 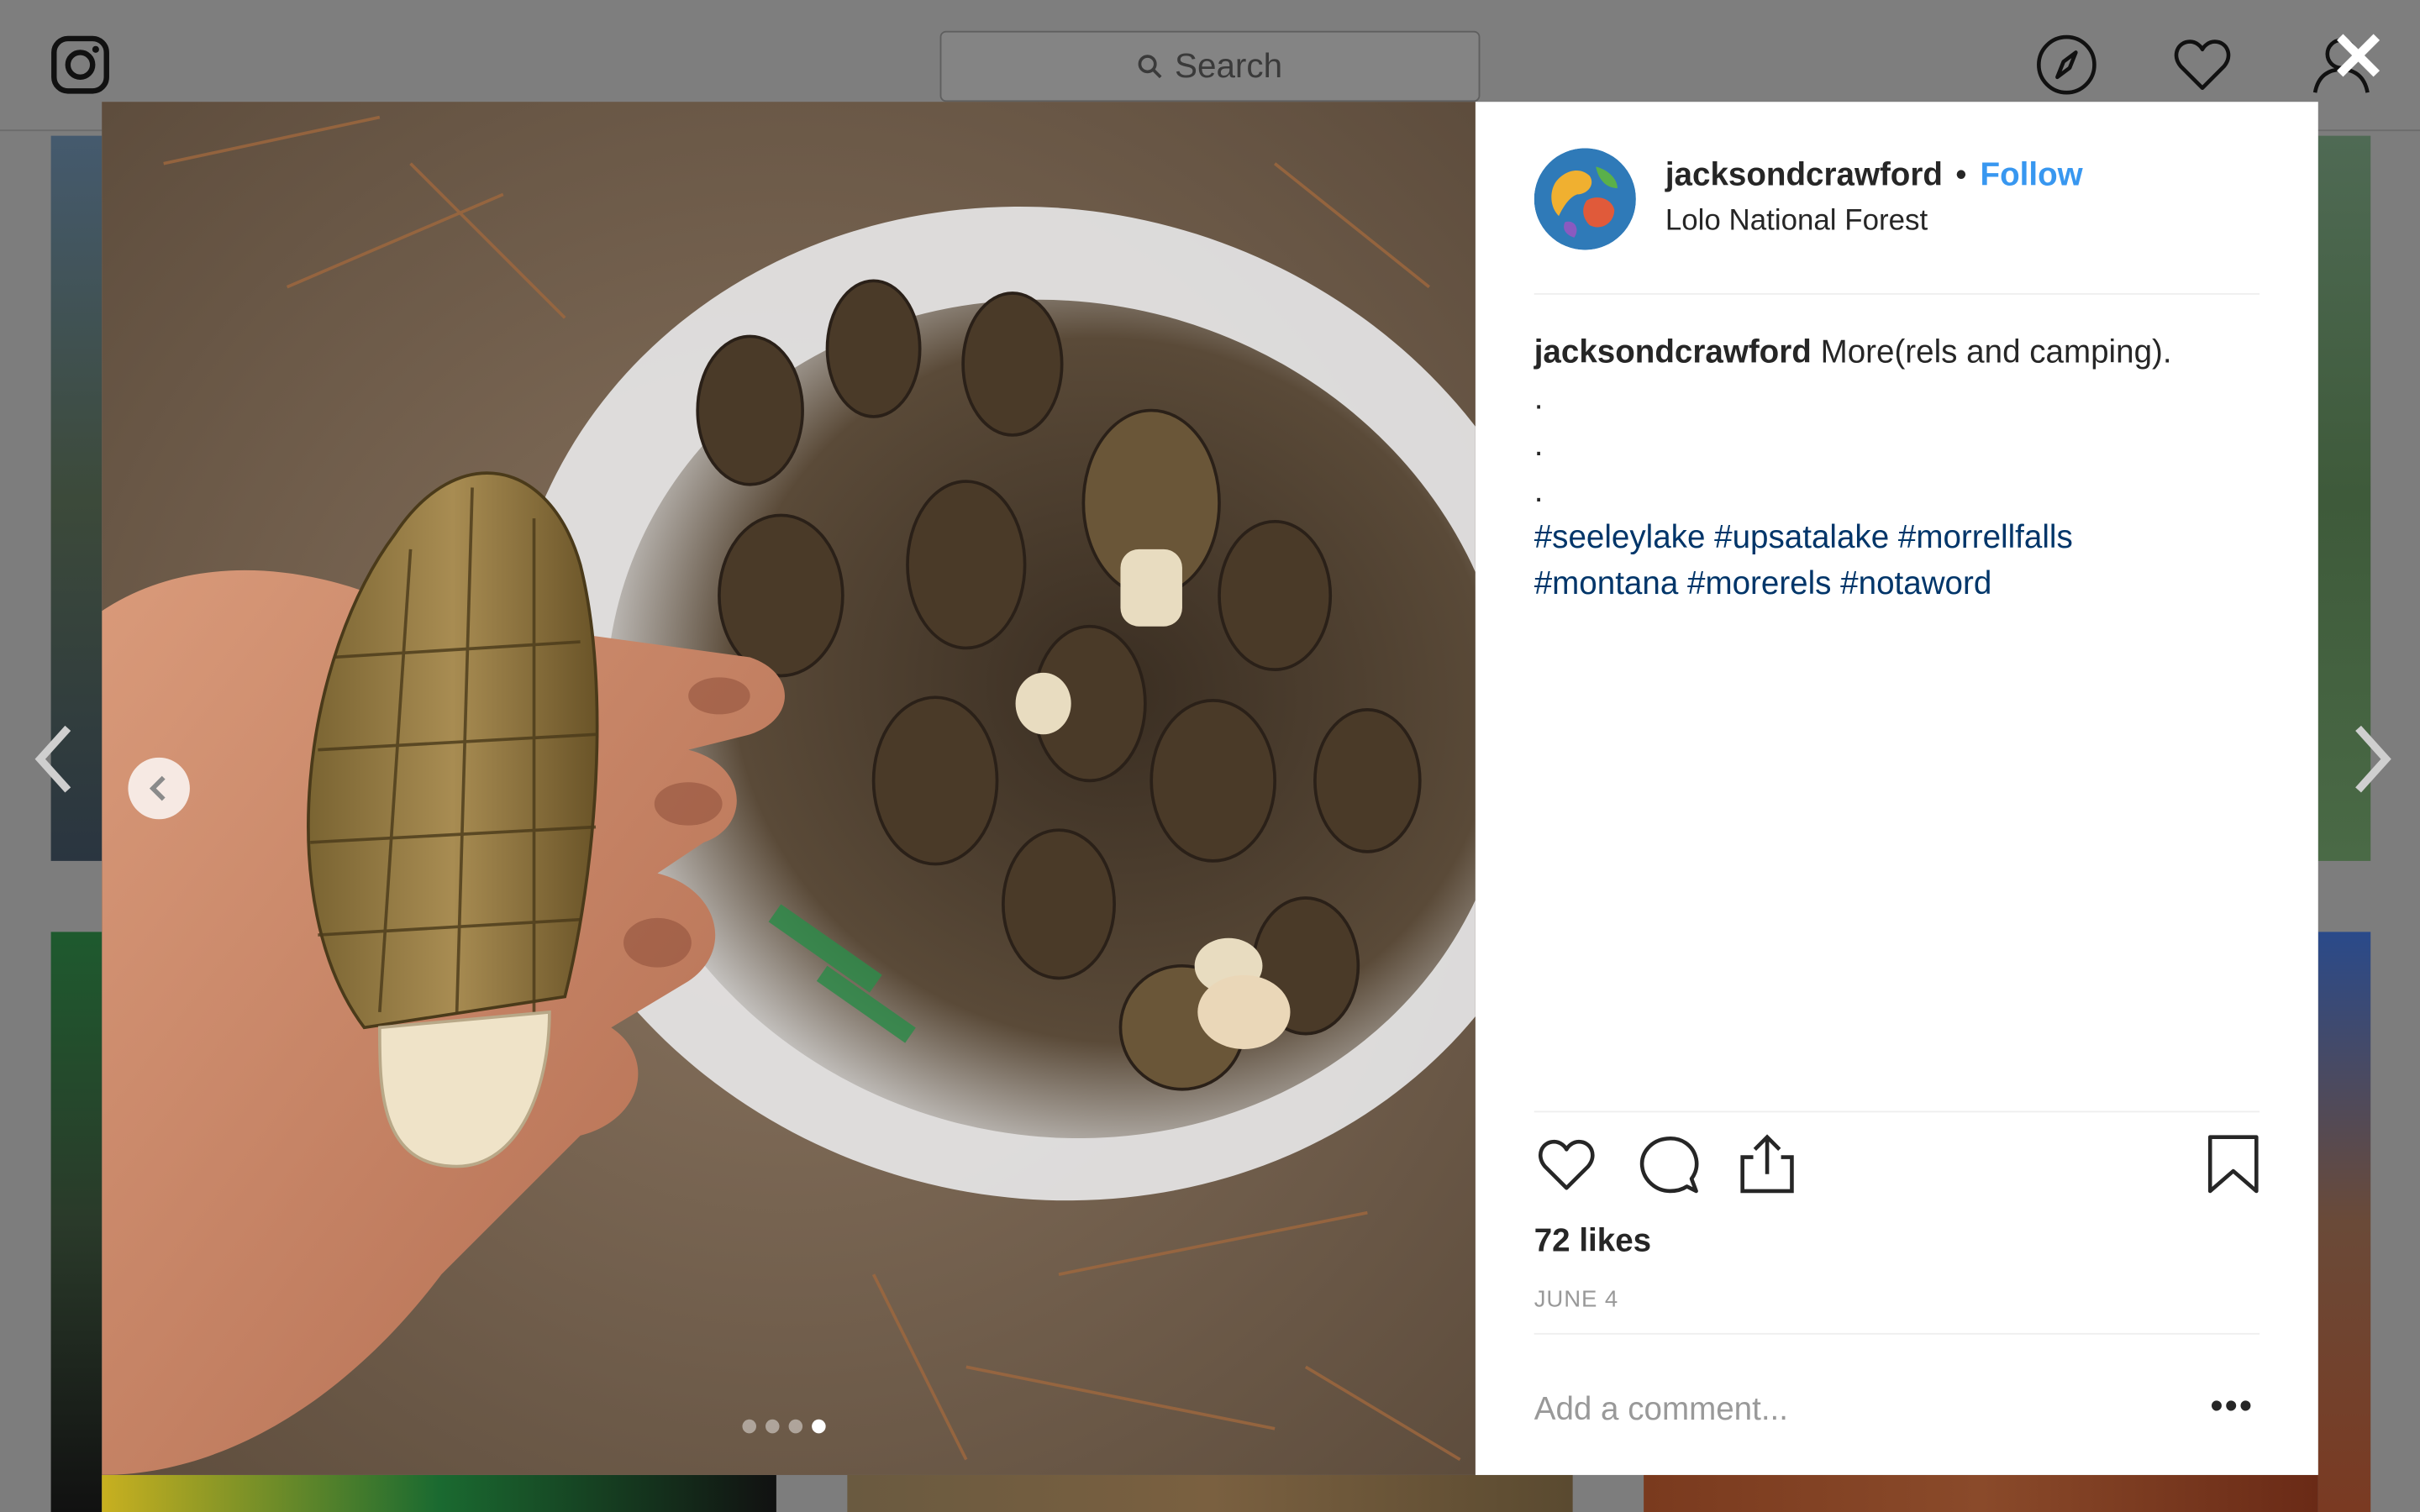 I want to click on caption-username: jacksondcrawford, so click(x=1673, y=352).